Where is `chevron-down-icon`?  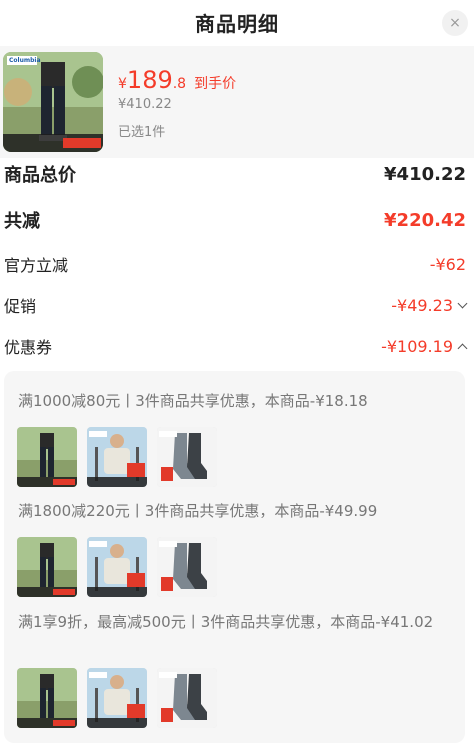 chevron-down-icon is located at coordinates (462, 303).